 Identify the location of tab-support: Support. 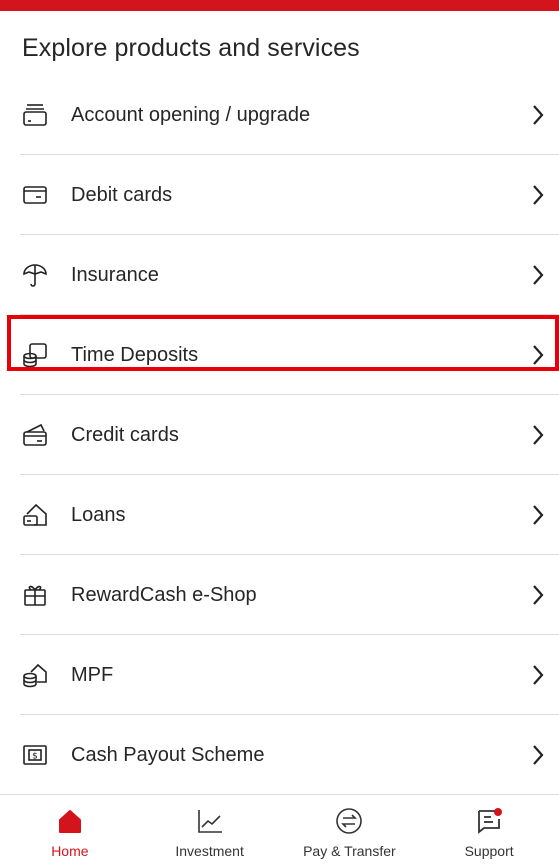
(489, 831).